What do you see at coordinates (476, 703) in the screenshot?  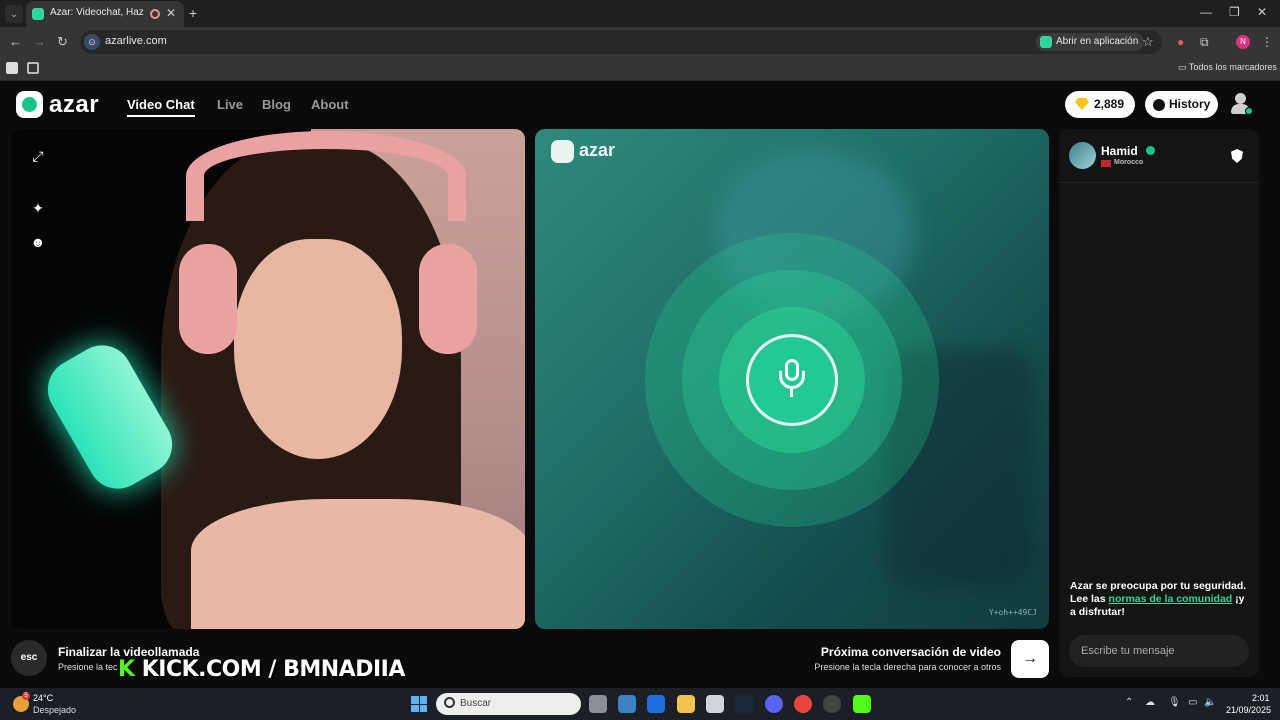 I see `taskbar-search-placeholder: Buscar` at bounding box center [476, 703].